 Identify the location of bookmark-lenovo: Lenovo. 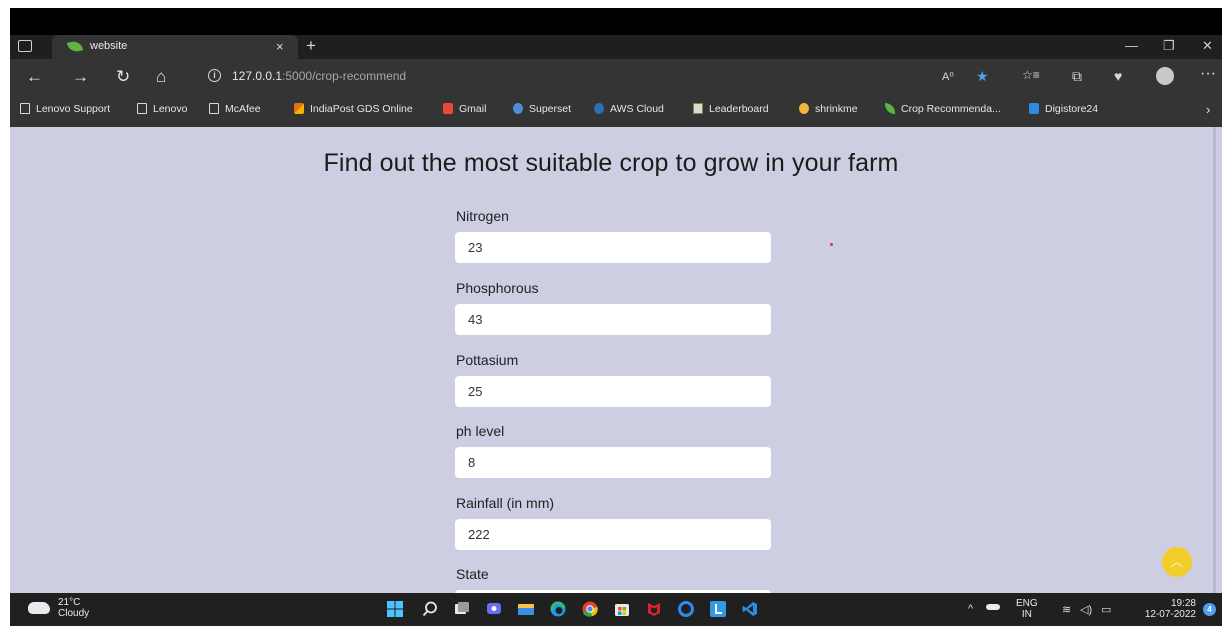
(162, 109).